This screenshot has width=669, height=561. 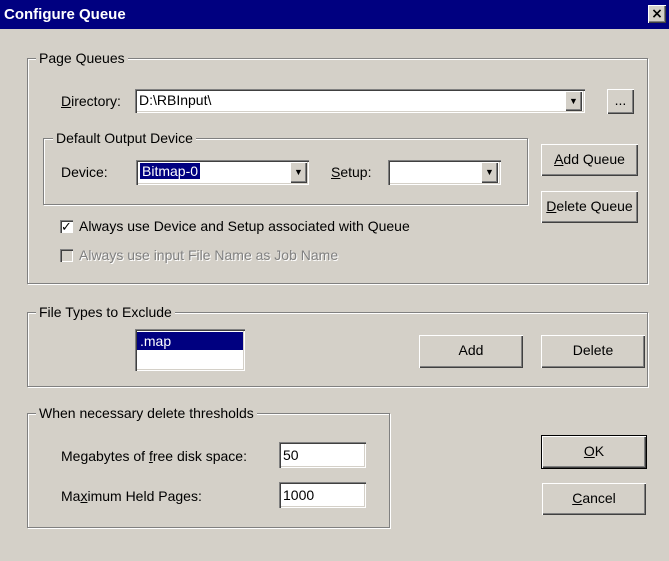 I want to click on thresholds-group, so click(x=208, y=470).